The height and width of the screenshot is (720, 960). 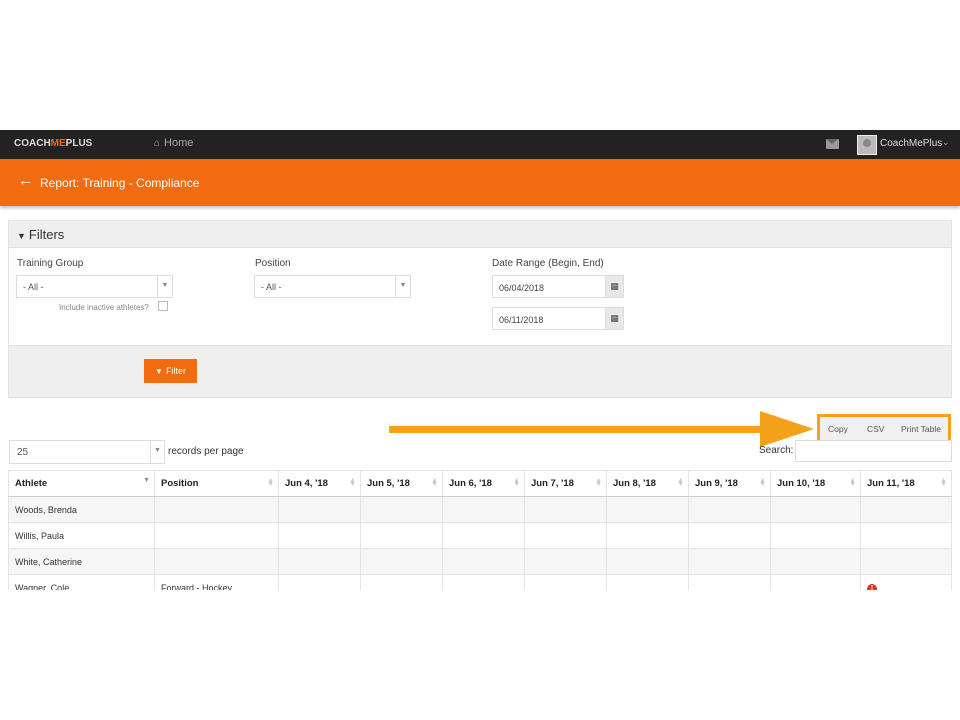 What do you see at coordinates (46, 234) in the screenshot?
I see `filters-title-text: Filters` at bounding box center [46, 234].